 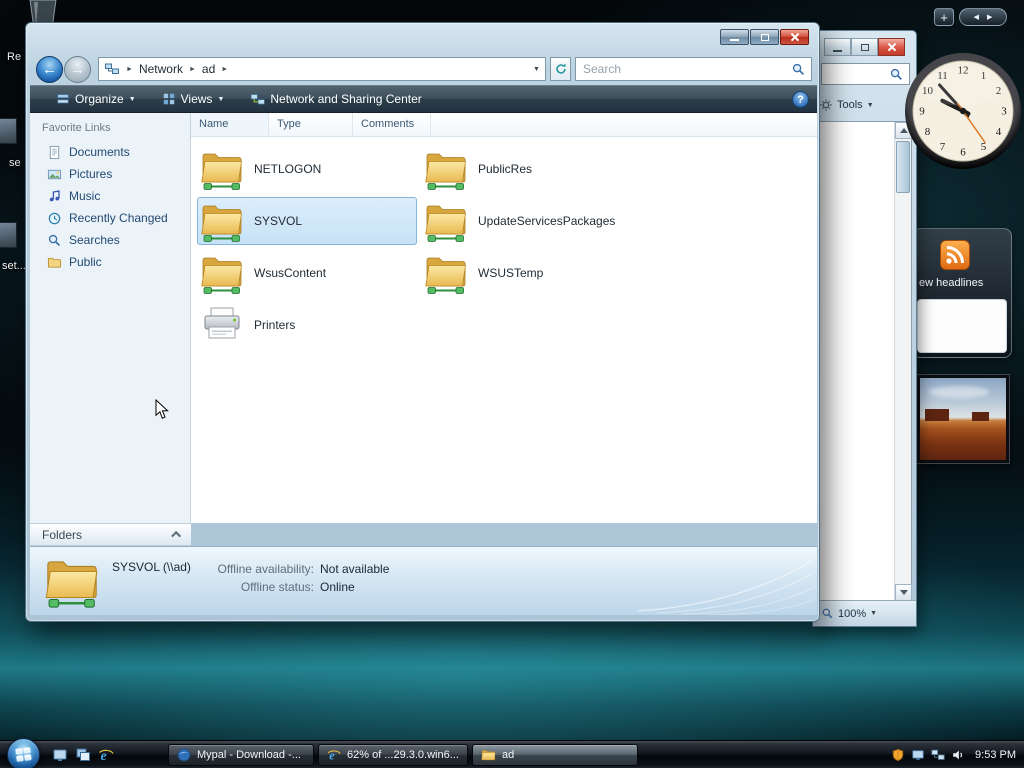 I want to click on forward-button: →, so click(x=77, y=69).